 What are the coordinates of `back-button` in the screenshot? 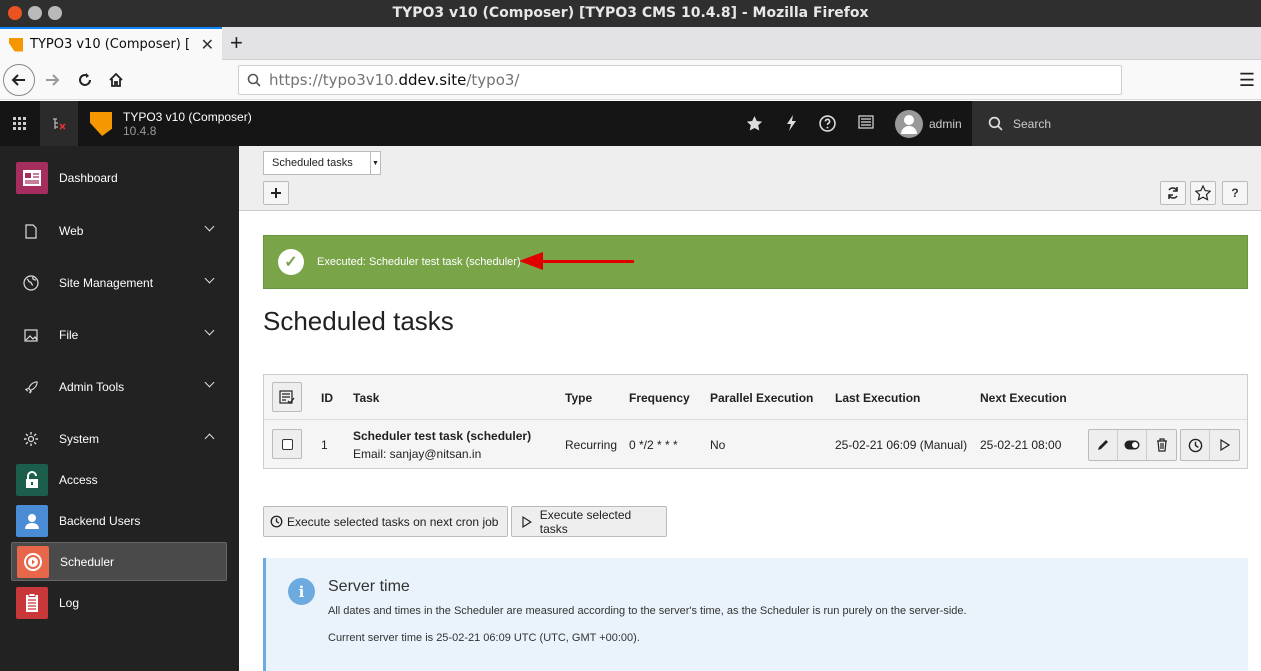 It's located at (19, 80).